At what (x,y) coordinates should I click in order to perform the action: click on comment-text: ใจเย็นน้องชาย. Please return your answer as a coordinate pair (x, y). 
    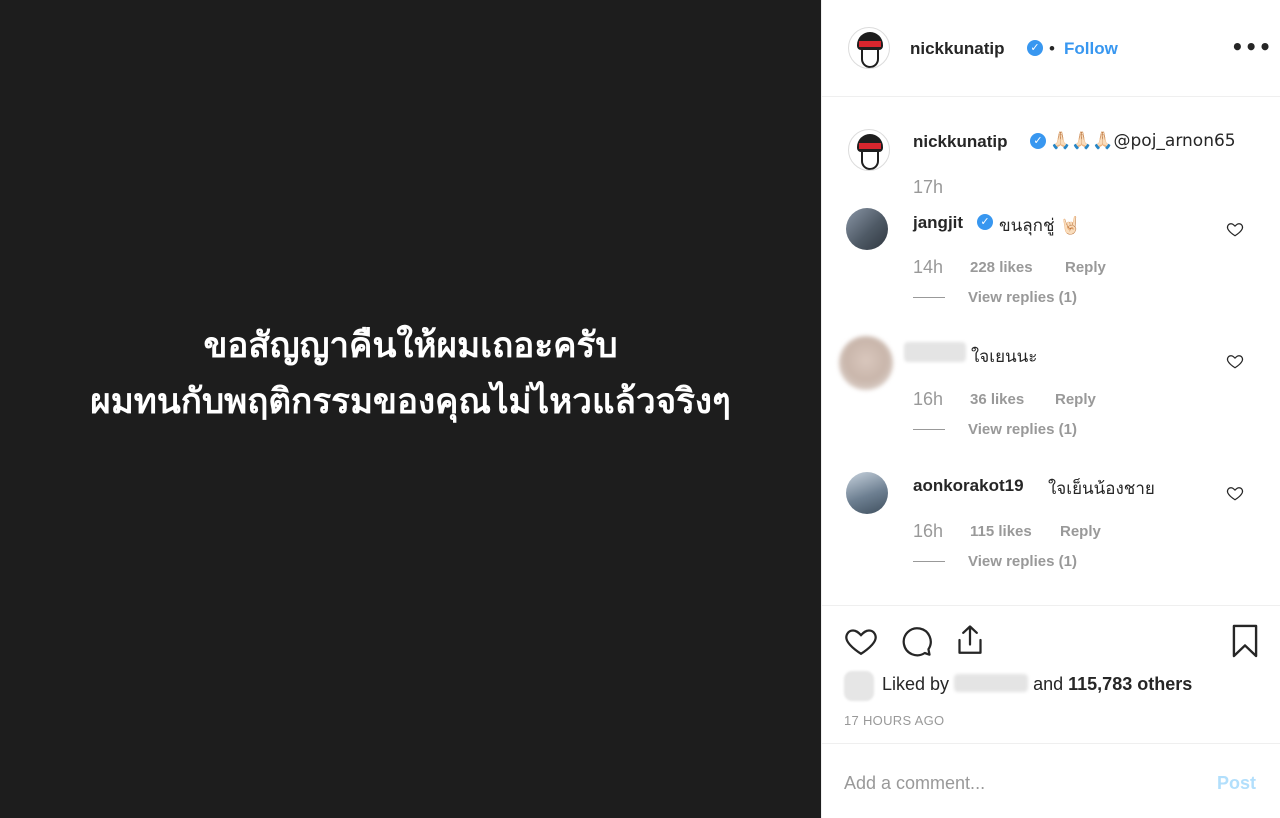
    Looking at the image, I should click on (1101, 489).